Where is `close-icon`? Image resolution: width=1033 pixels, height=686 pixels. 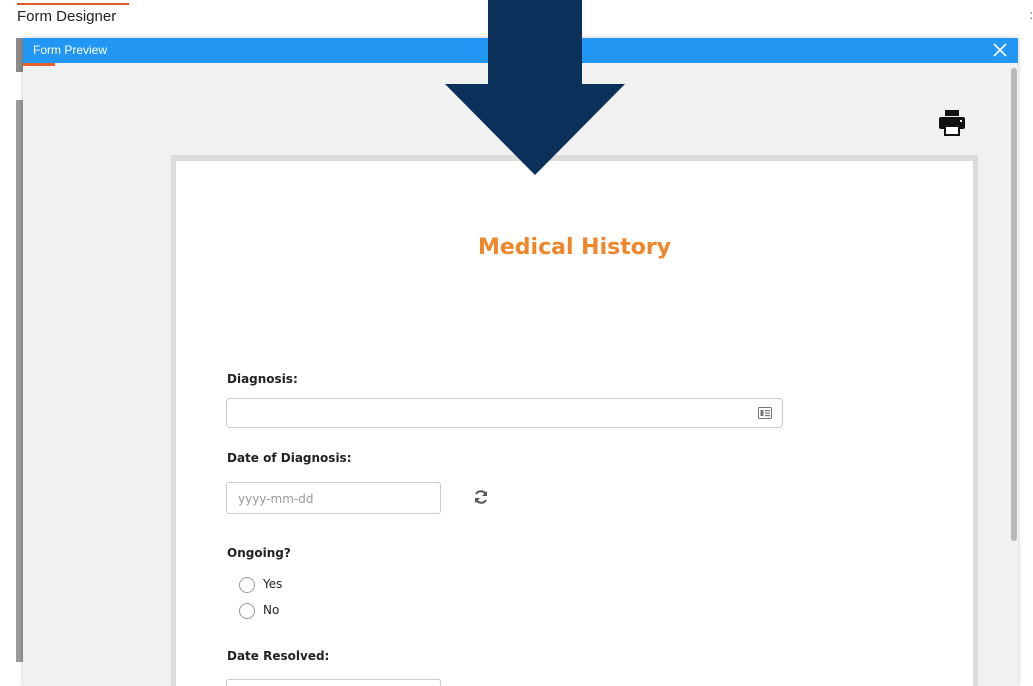 close-icon is located at coordinates (1000, 50).